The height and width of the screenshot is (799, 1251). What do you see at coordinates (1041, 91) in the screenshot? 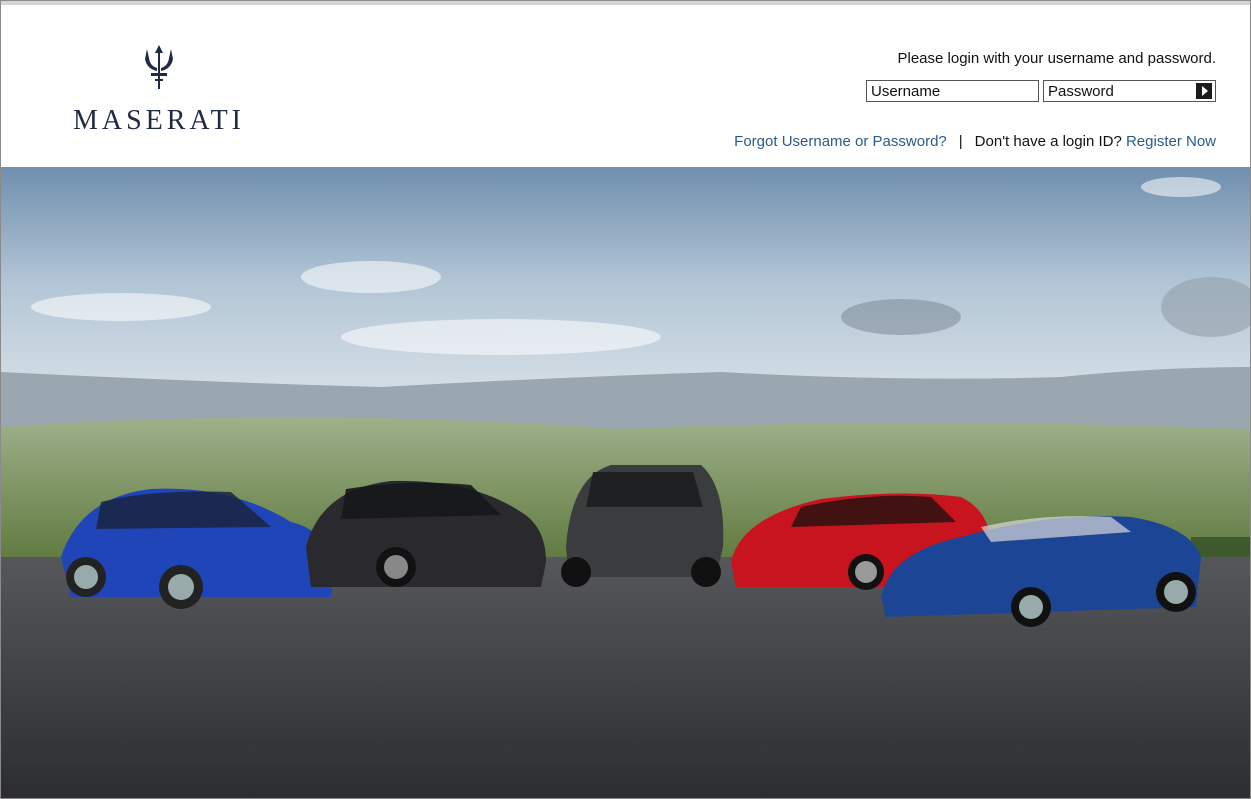
I see `login-form` at bounding box center [1041, 91].